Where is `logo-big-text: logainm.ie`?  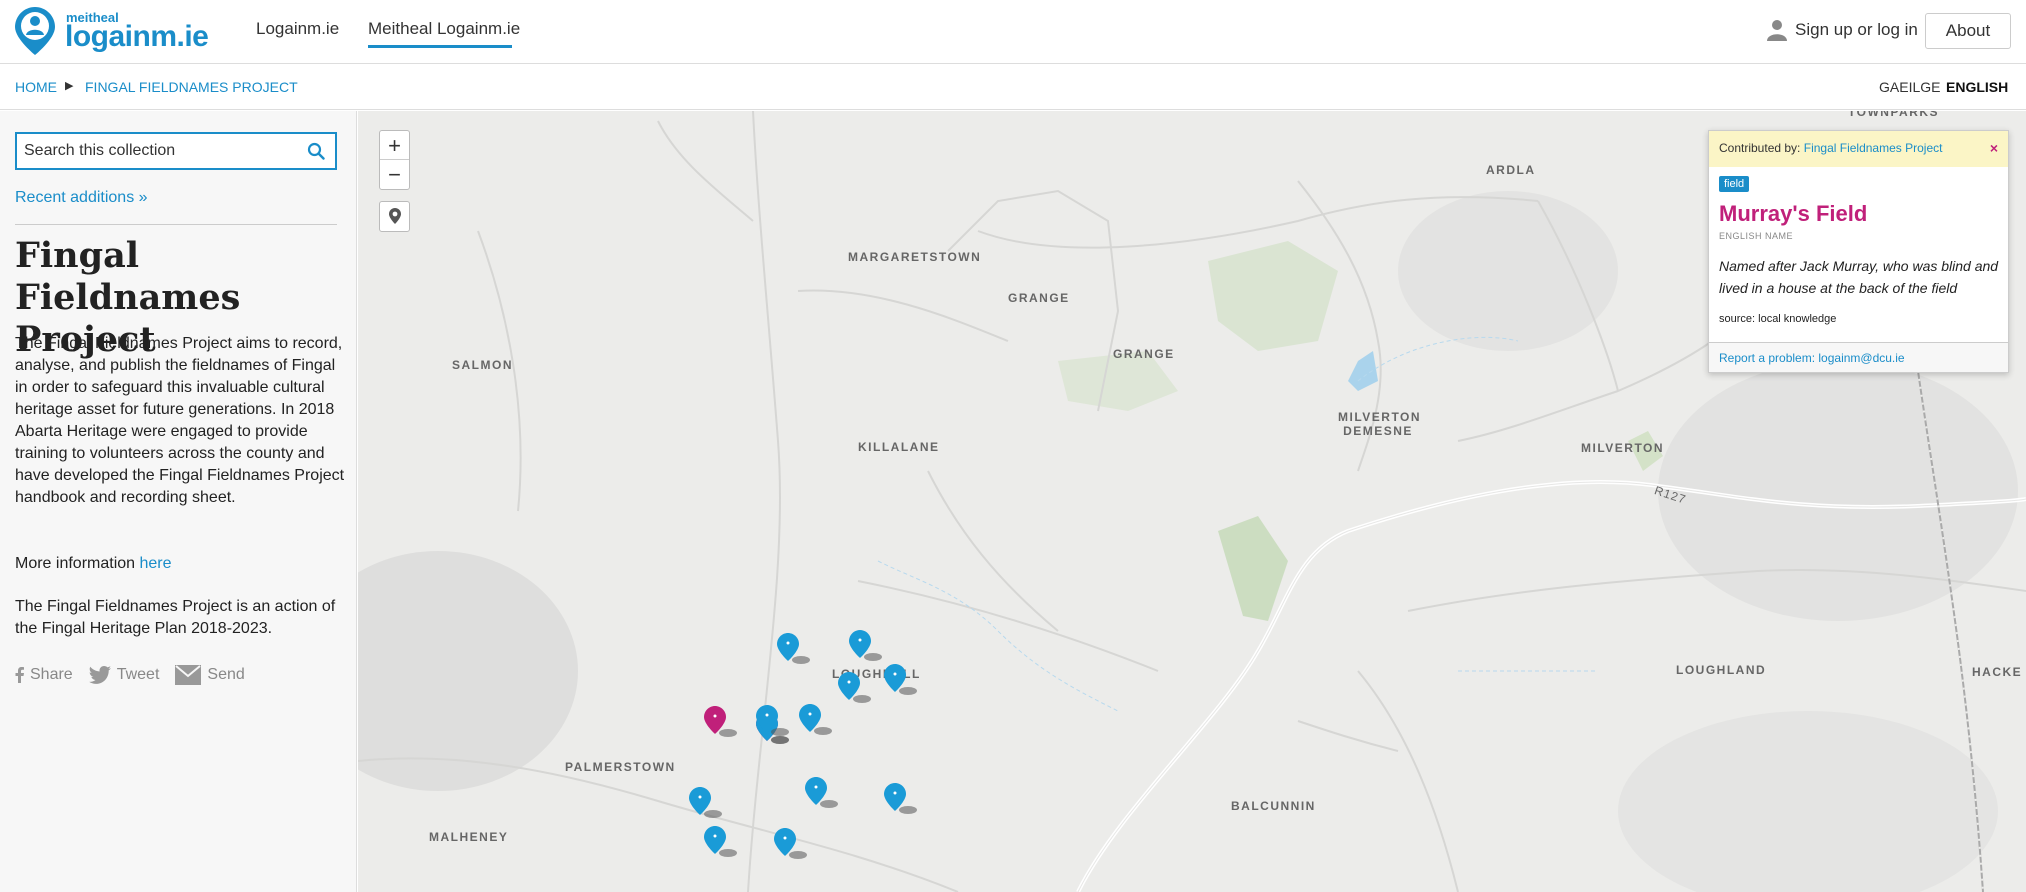 logo-big-text: logainm.ie is located at coordinates (137, 36).